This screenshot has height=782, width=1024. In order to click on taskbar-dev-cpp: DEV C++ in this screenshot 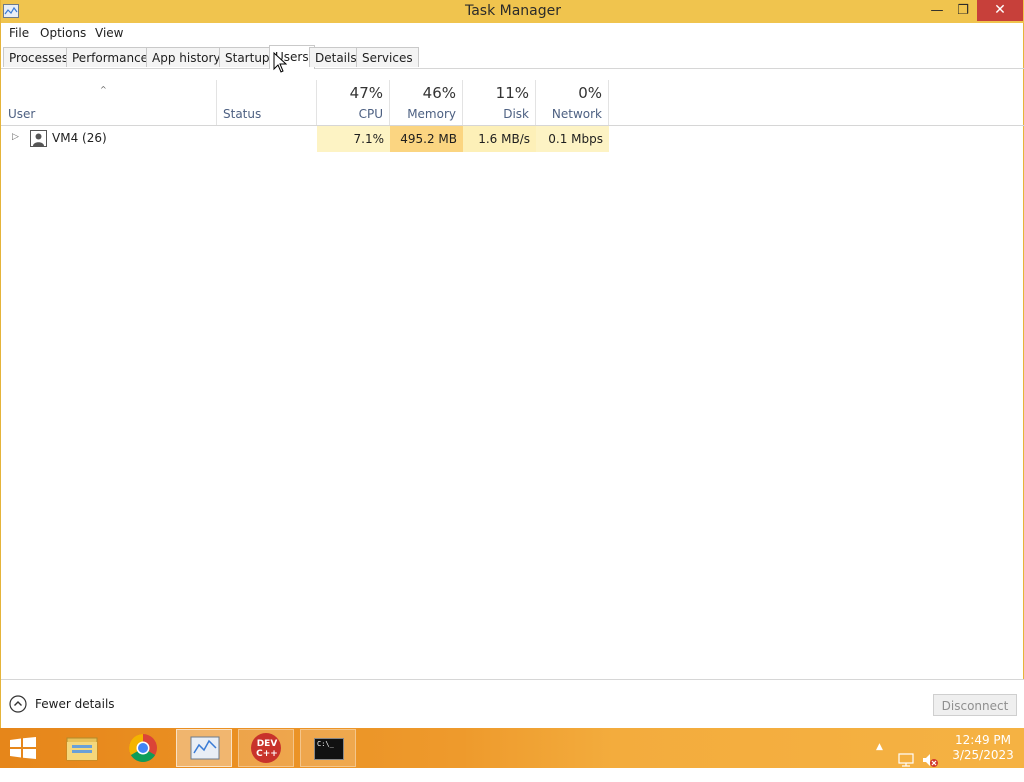, I will do `click(266, 748)`.